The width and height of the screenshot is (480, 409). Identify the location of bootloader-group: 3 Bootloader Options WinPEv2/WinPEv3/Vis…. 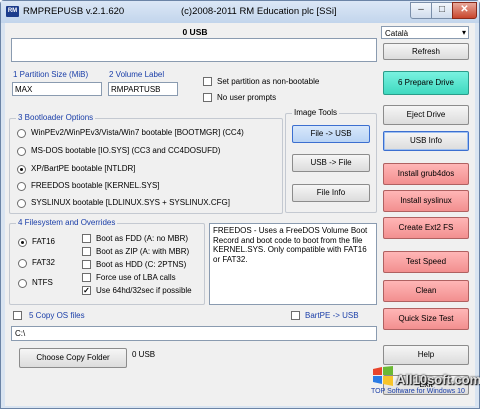
(146, 163).